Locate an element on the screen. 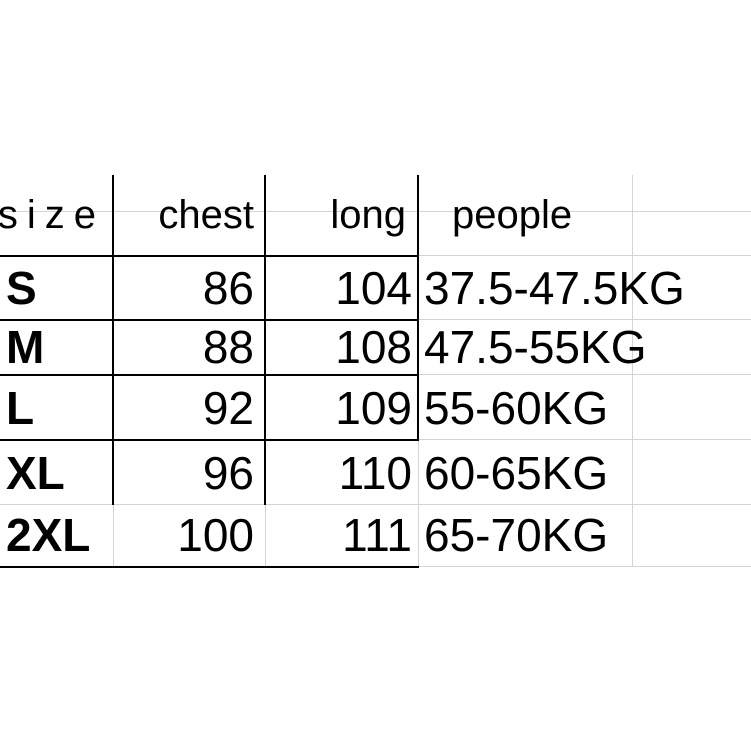 The width and height of the screenshot is (751, 751). table-cell-size: XL is located at coordinates (35, 473).